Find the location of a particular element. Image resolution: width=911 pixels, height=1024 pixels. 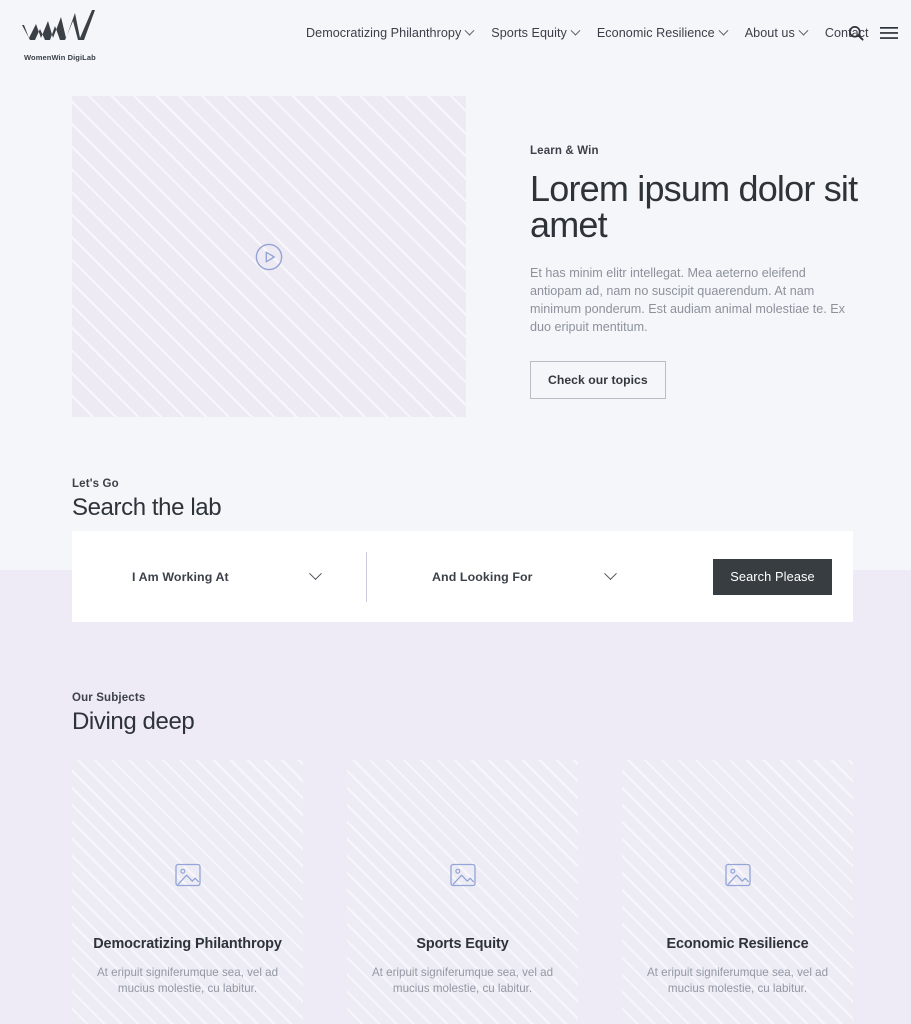

nav-label: About us is located at coordinates (769, 33).